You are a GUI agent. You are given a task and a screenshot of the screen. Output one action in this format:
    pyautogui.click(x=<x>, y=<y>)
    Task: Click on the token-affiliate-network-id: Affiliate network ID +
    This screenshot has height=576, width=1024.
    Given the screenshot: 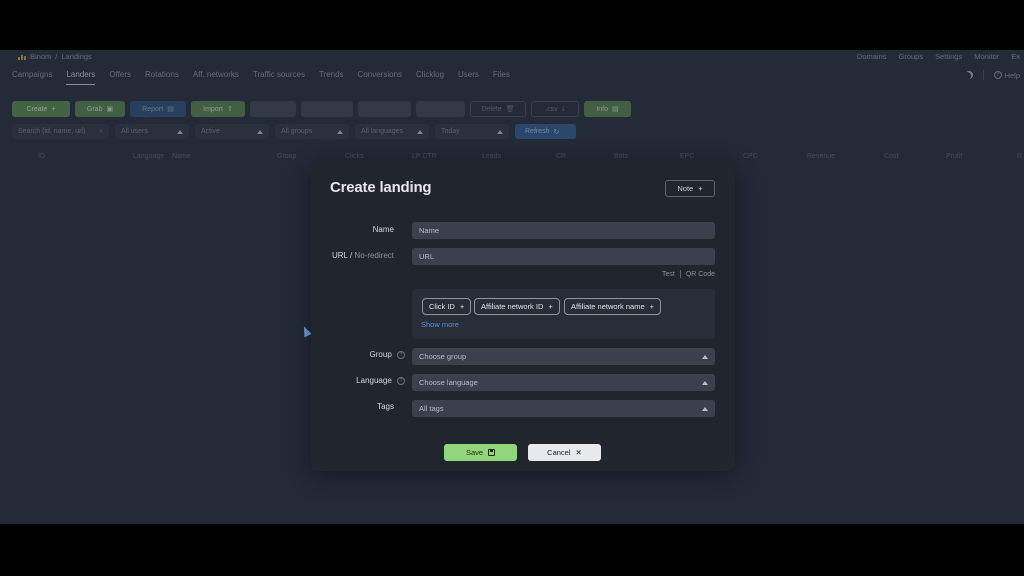 What is the action you would take?
    pyautogui.click(x=517, y=306)
    